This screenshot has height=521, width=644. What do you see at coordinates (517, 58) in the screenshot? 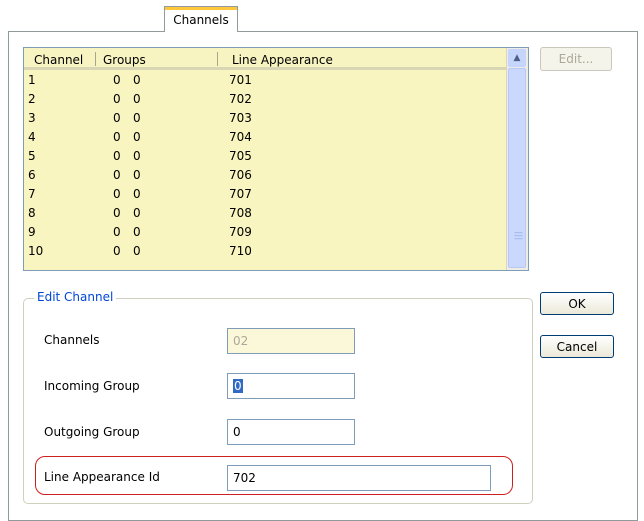
I see `chevron-up-icon: ▲` at bounding box center [517, 58].